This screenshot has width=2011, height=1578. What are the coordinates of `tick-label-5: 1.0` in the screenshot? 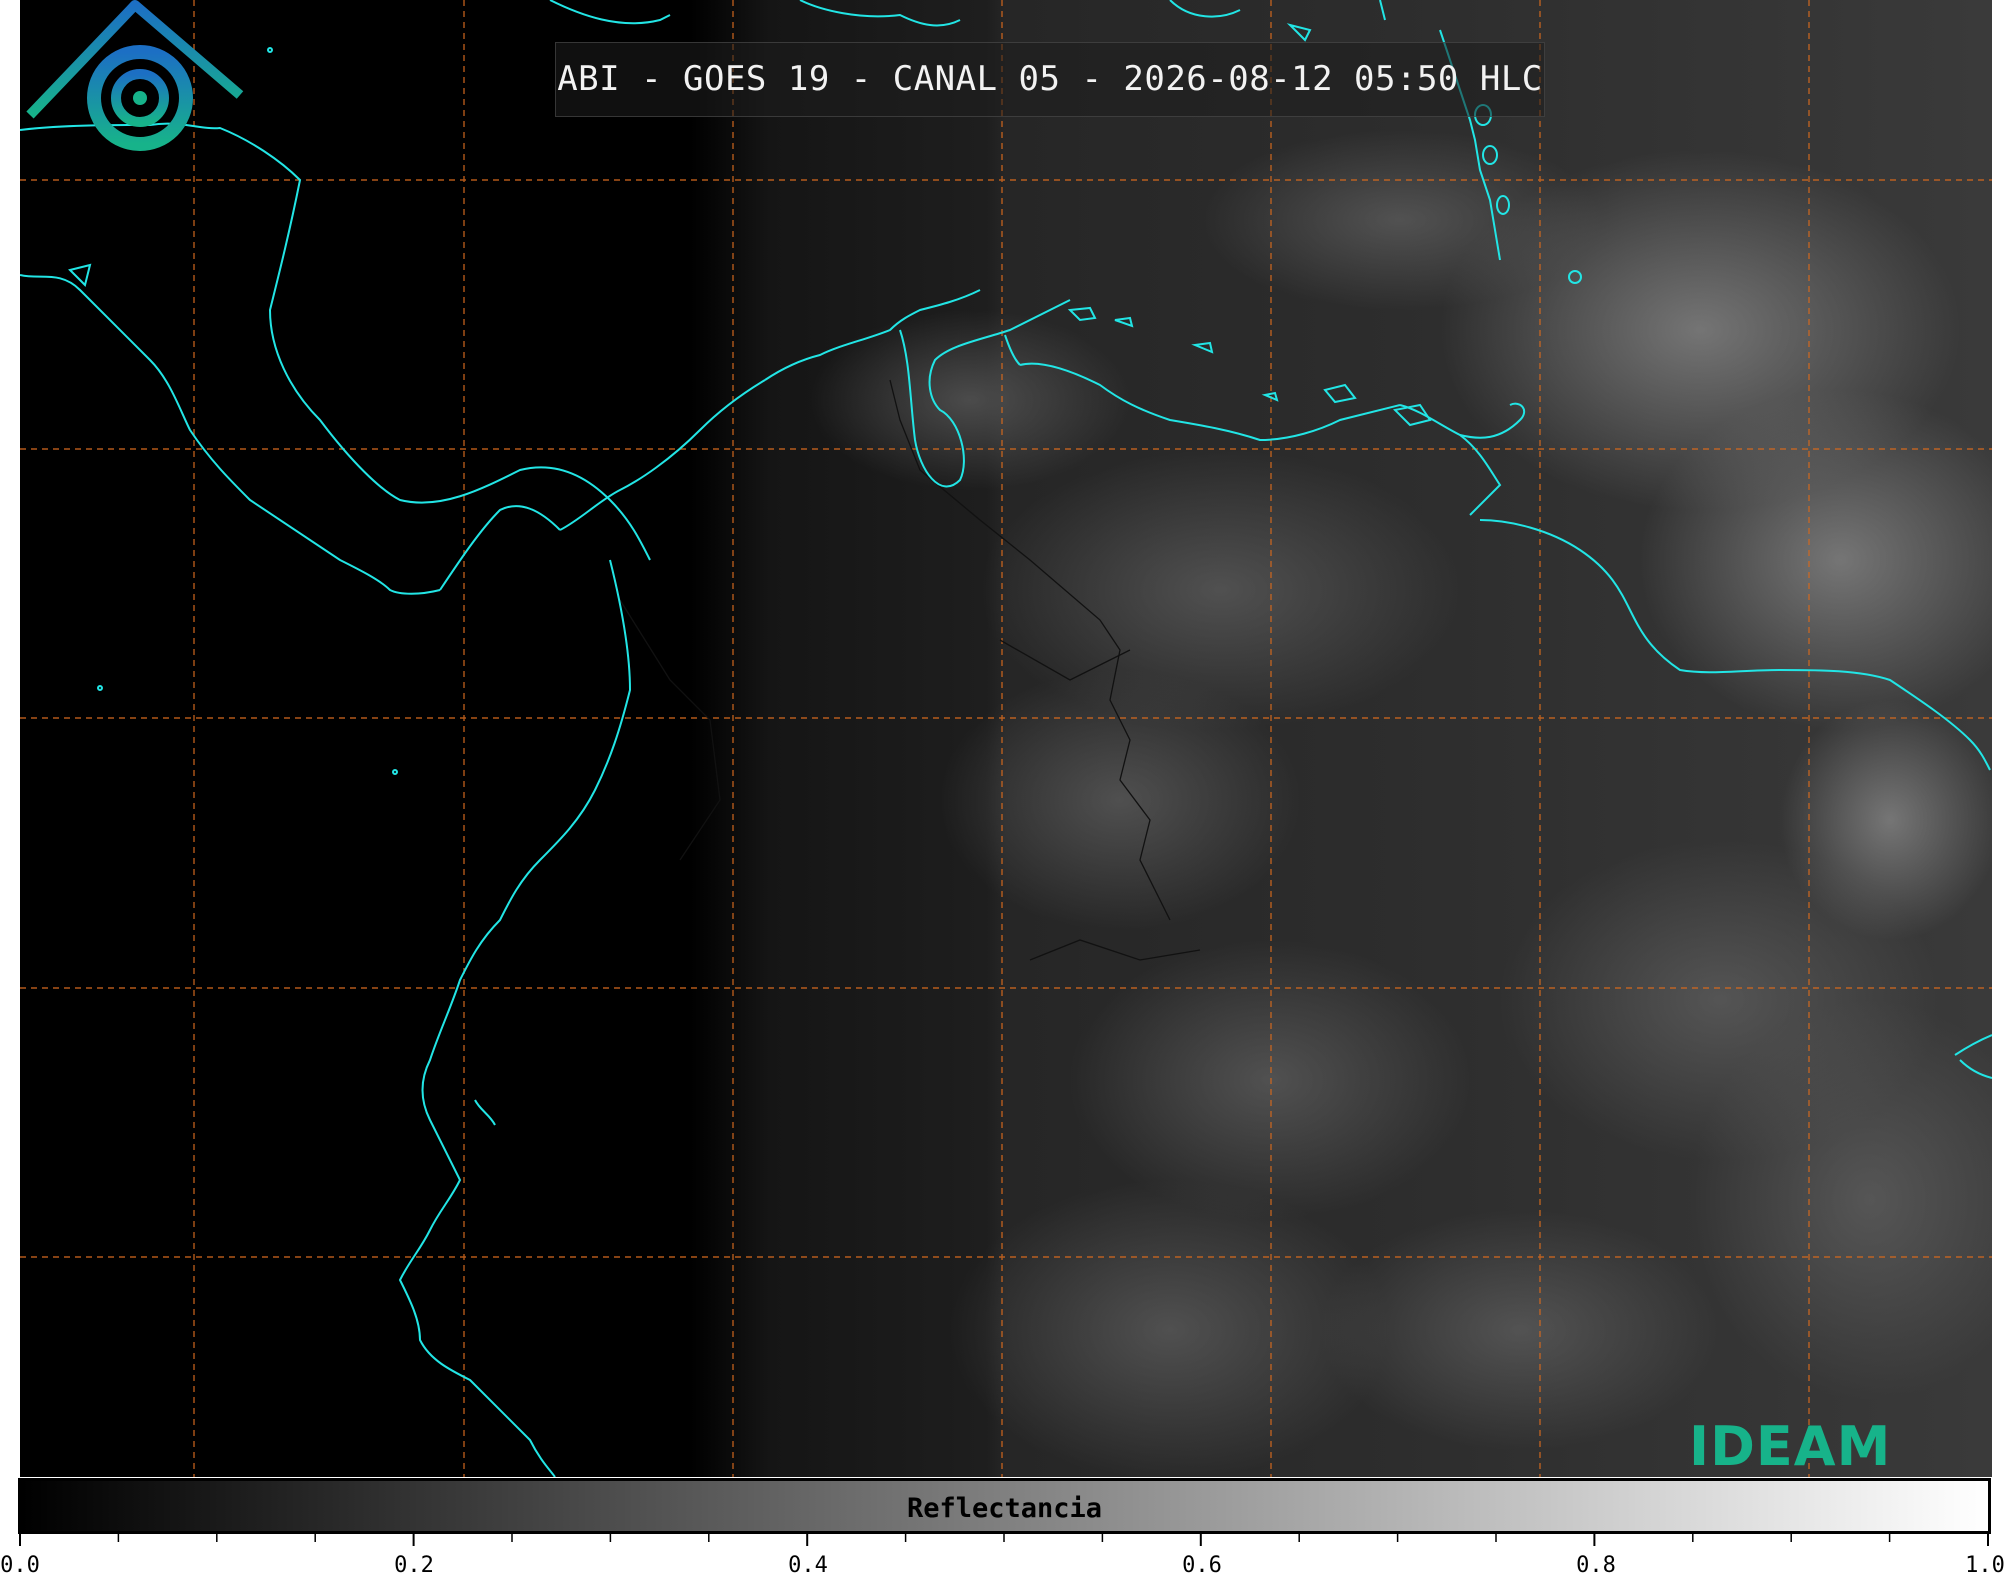 It's located at (1985, 1565).